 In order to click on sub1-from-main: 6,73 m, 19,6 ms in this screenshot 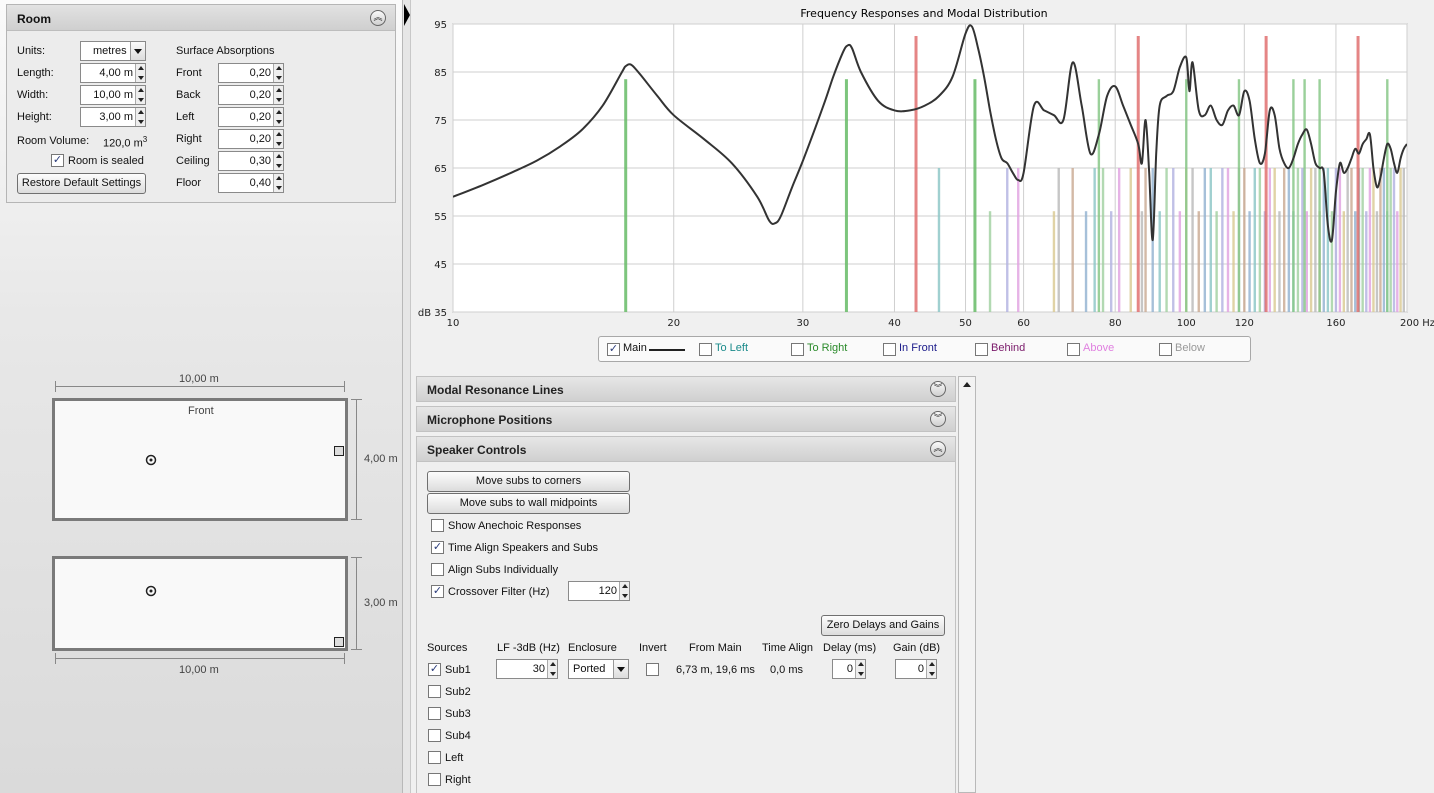, I will do `click(715, 670)`.